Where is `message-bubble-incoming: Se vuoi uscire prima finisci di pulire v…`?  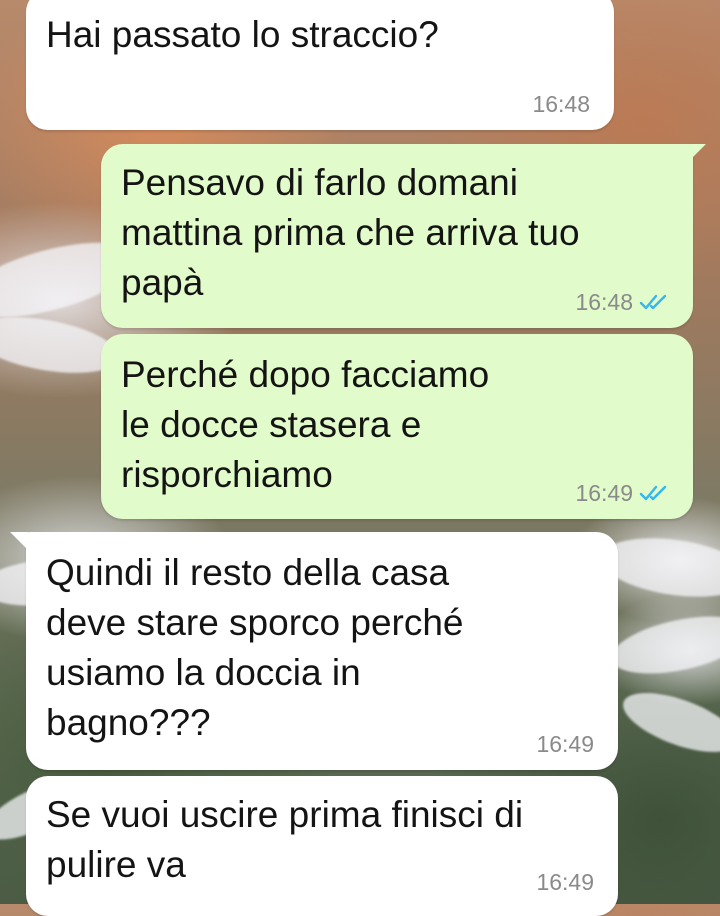
message-bubble-incoming: Se vuoi uscire prima finisci di pulire v… is located at coordinates (322, 846).